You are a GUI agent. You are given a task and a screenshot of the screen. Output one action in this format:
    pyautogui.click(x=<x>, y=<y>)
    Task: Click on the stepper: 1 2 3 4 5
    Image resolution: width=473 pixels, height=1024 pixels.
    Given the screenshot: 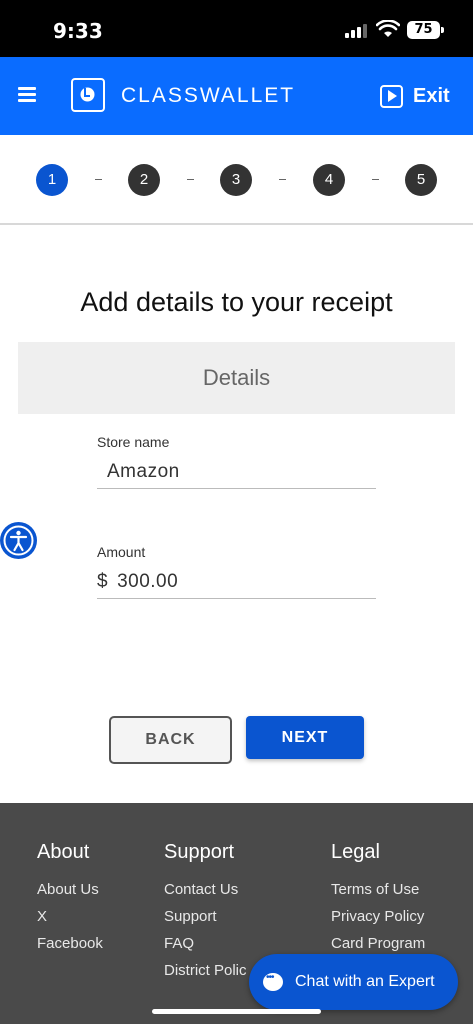 What is the action you would take?
    pyautogui.click(x=236, y=180)
    